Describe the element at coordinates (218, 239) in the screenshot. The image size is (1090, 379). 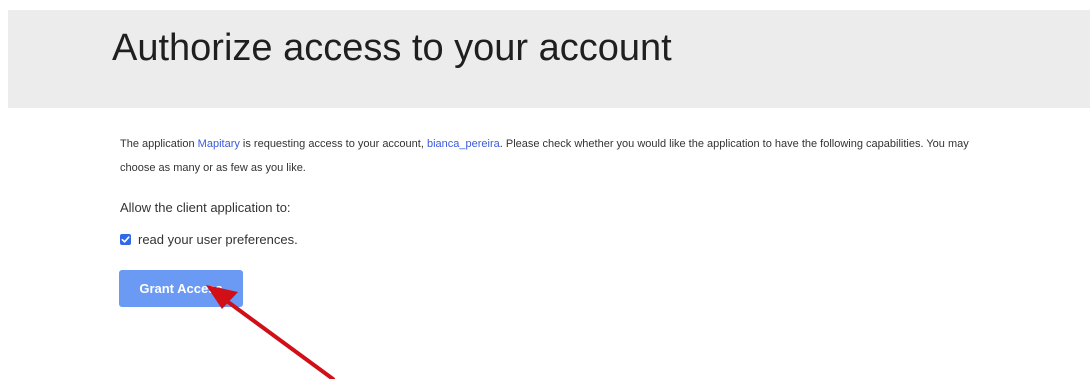
I see `permission-label: read your user preferences.` at that location.